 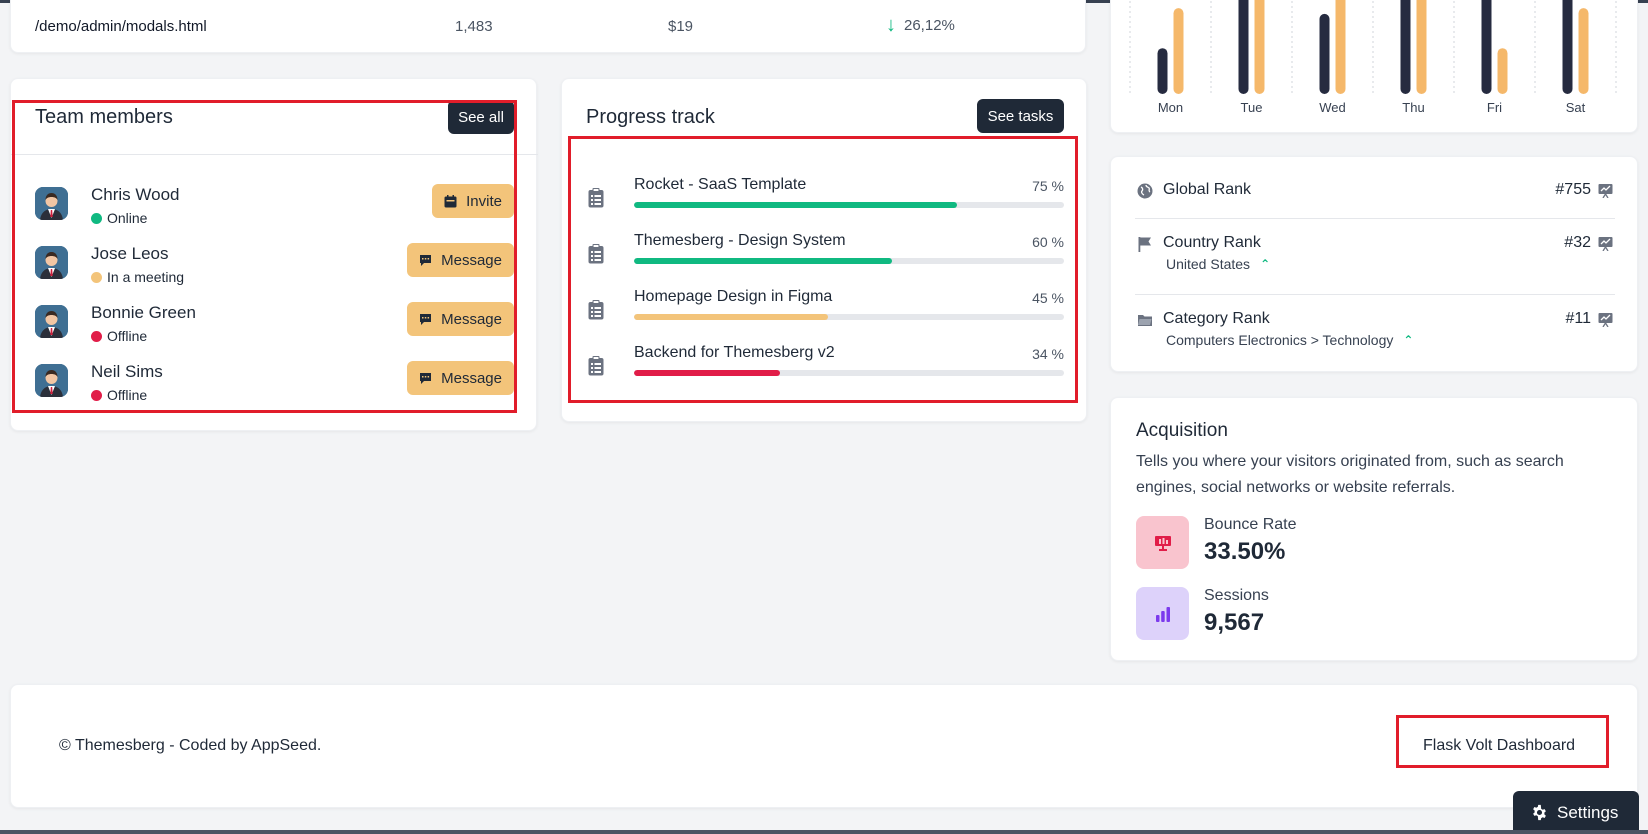 What do you see at coordinates (1578, 318) in the screenshot?
I see `rank-value: #11` at bounding box center [1578, 318].